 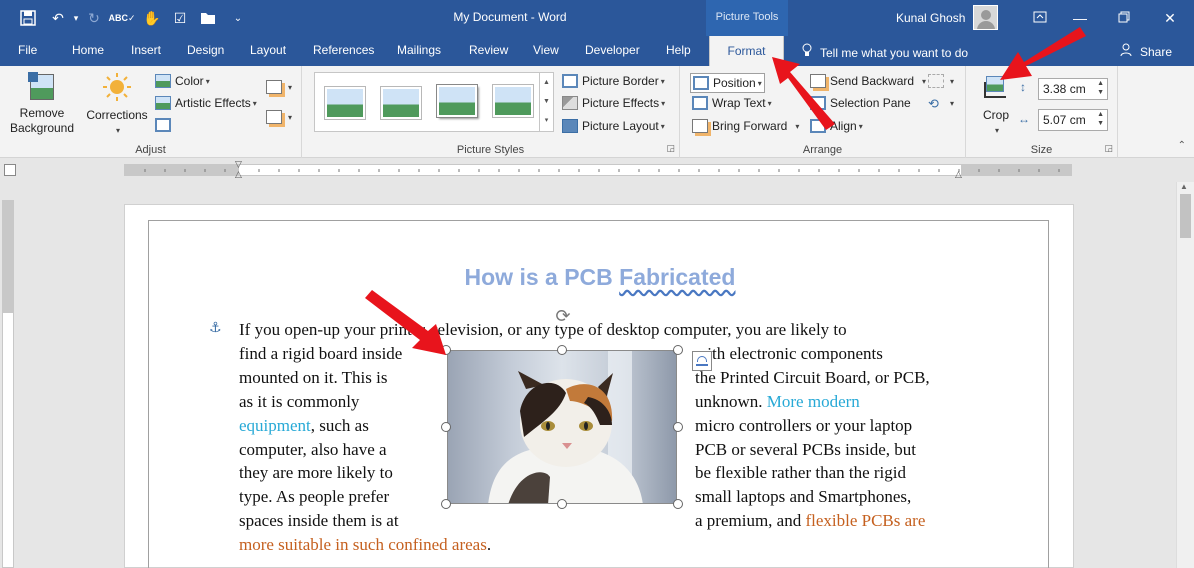 What do you see at coordinates (803, 93) in the screenshot?
I see `arrow-to-format-tab` at bounding box center [803, 93].